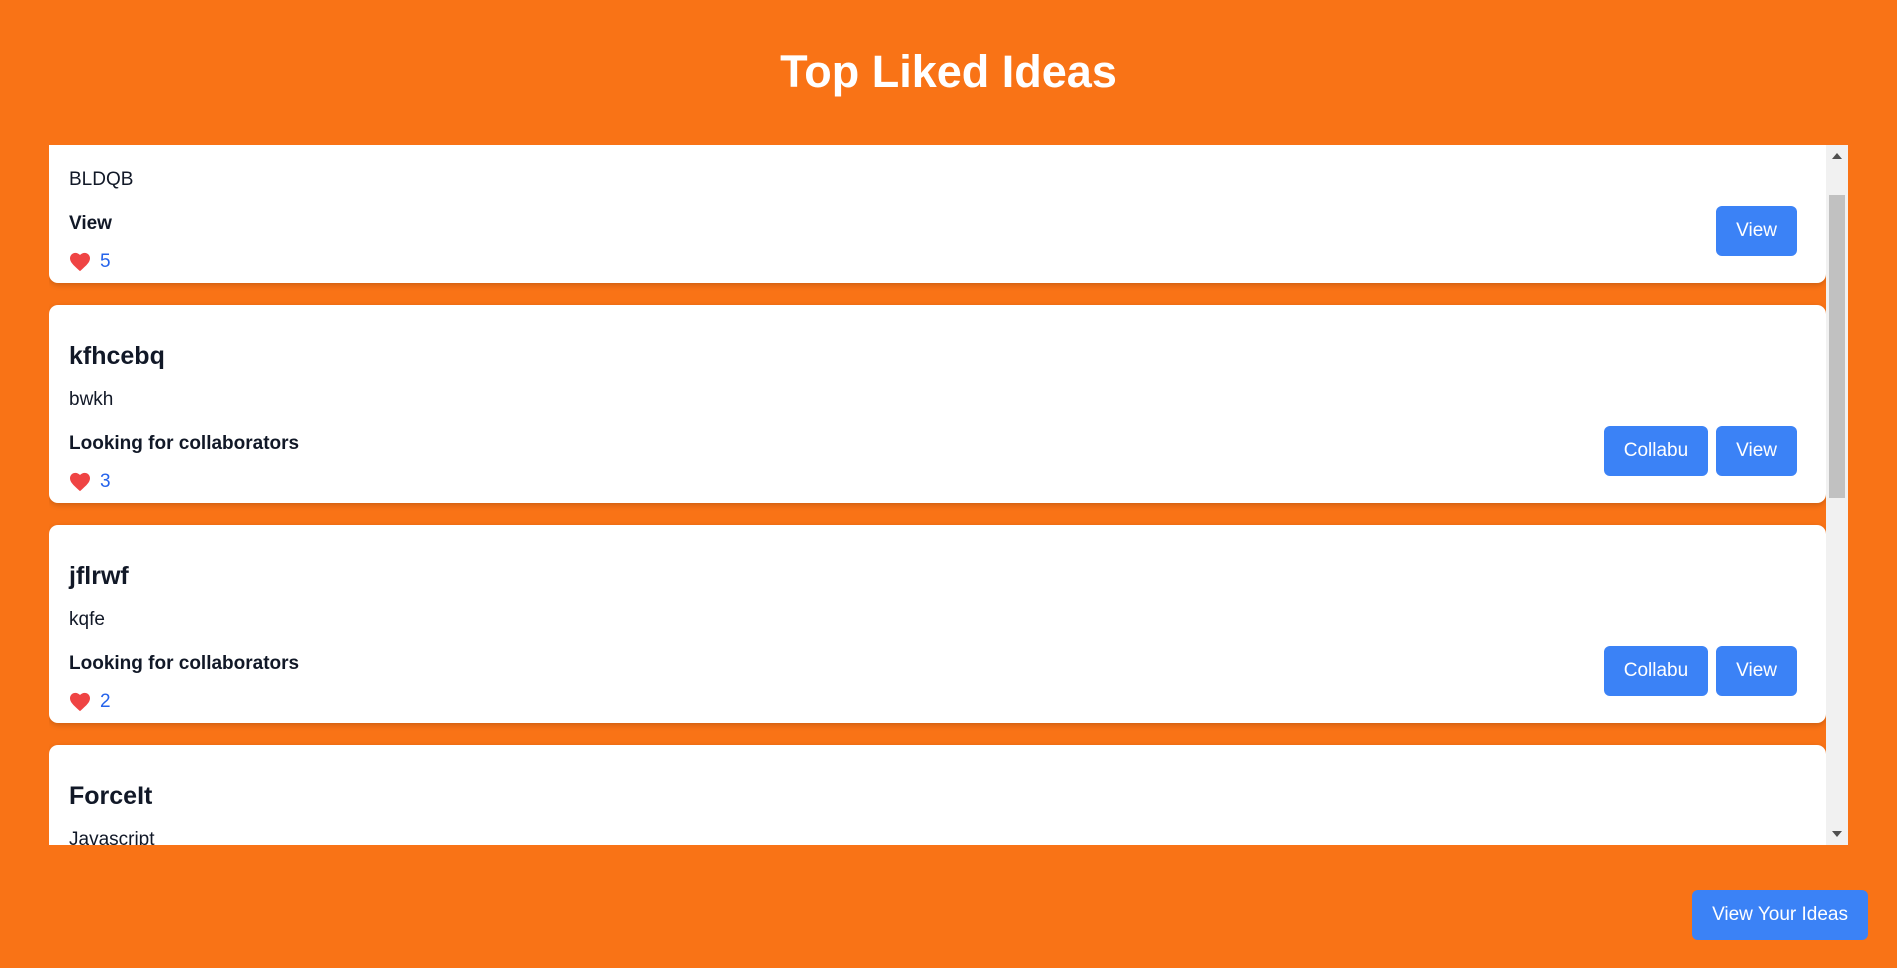 The height and width of the screenshot is (968, 1897). What do you see at coordinates (937, 795) in the screenshot?
I see `idea-card: ForceIt Javascript` at bounding box center [937, 795].